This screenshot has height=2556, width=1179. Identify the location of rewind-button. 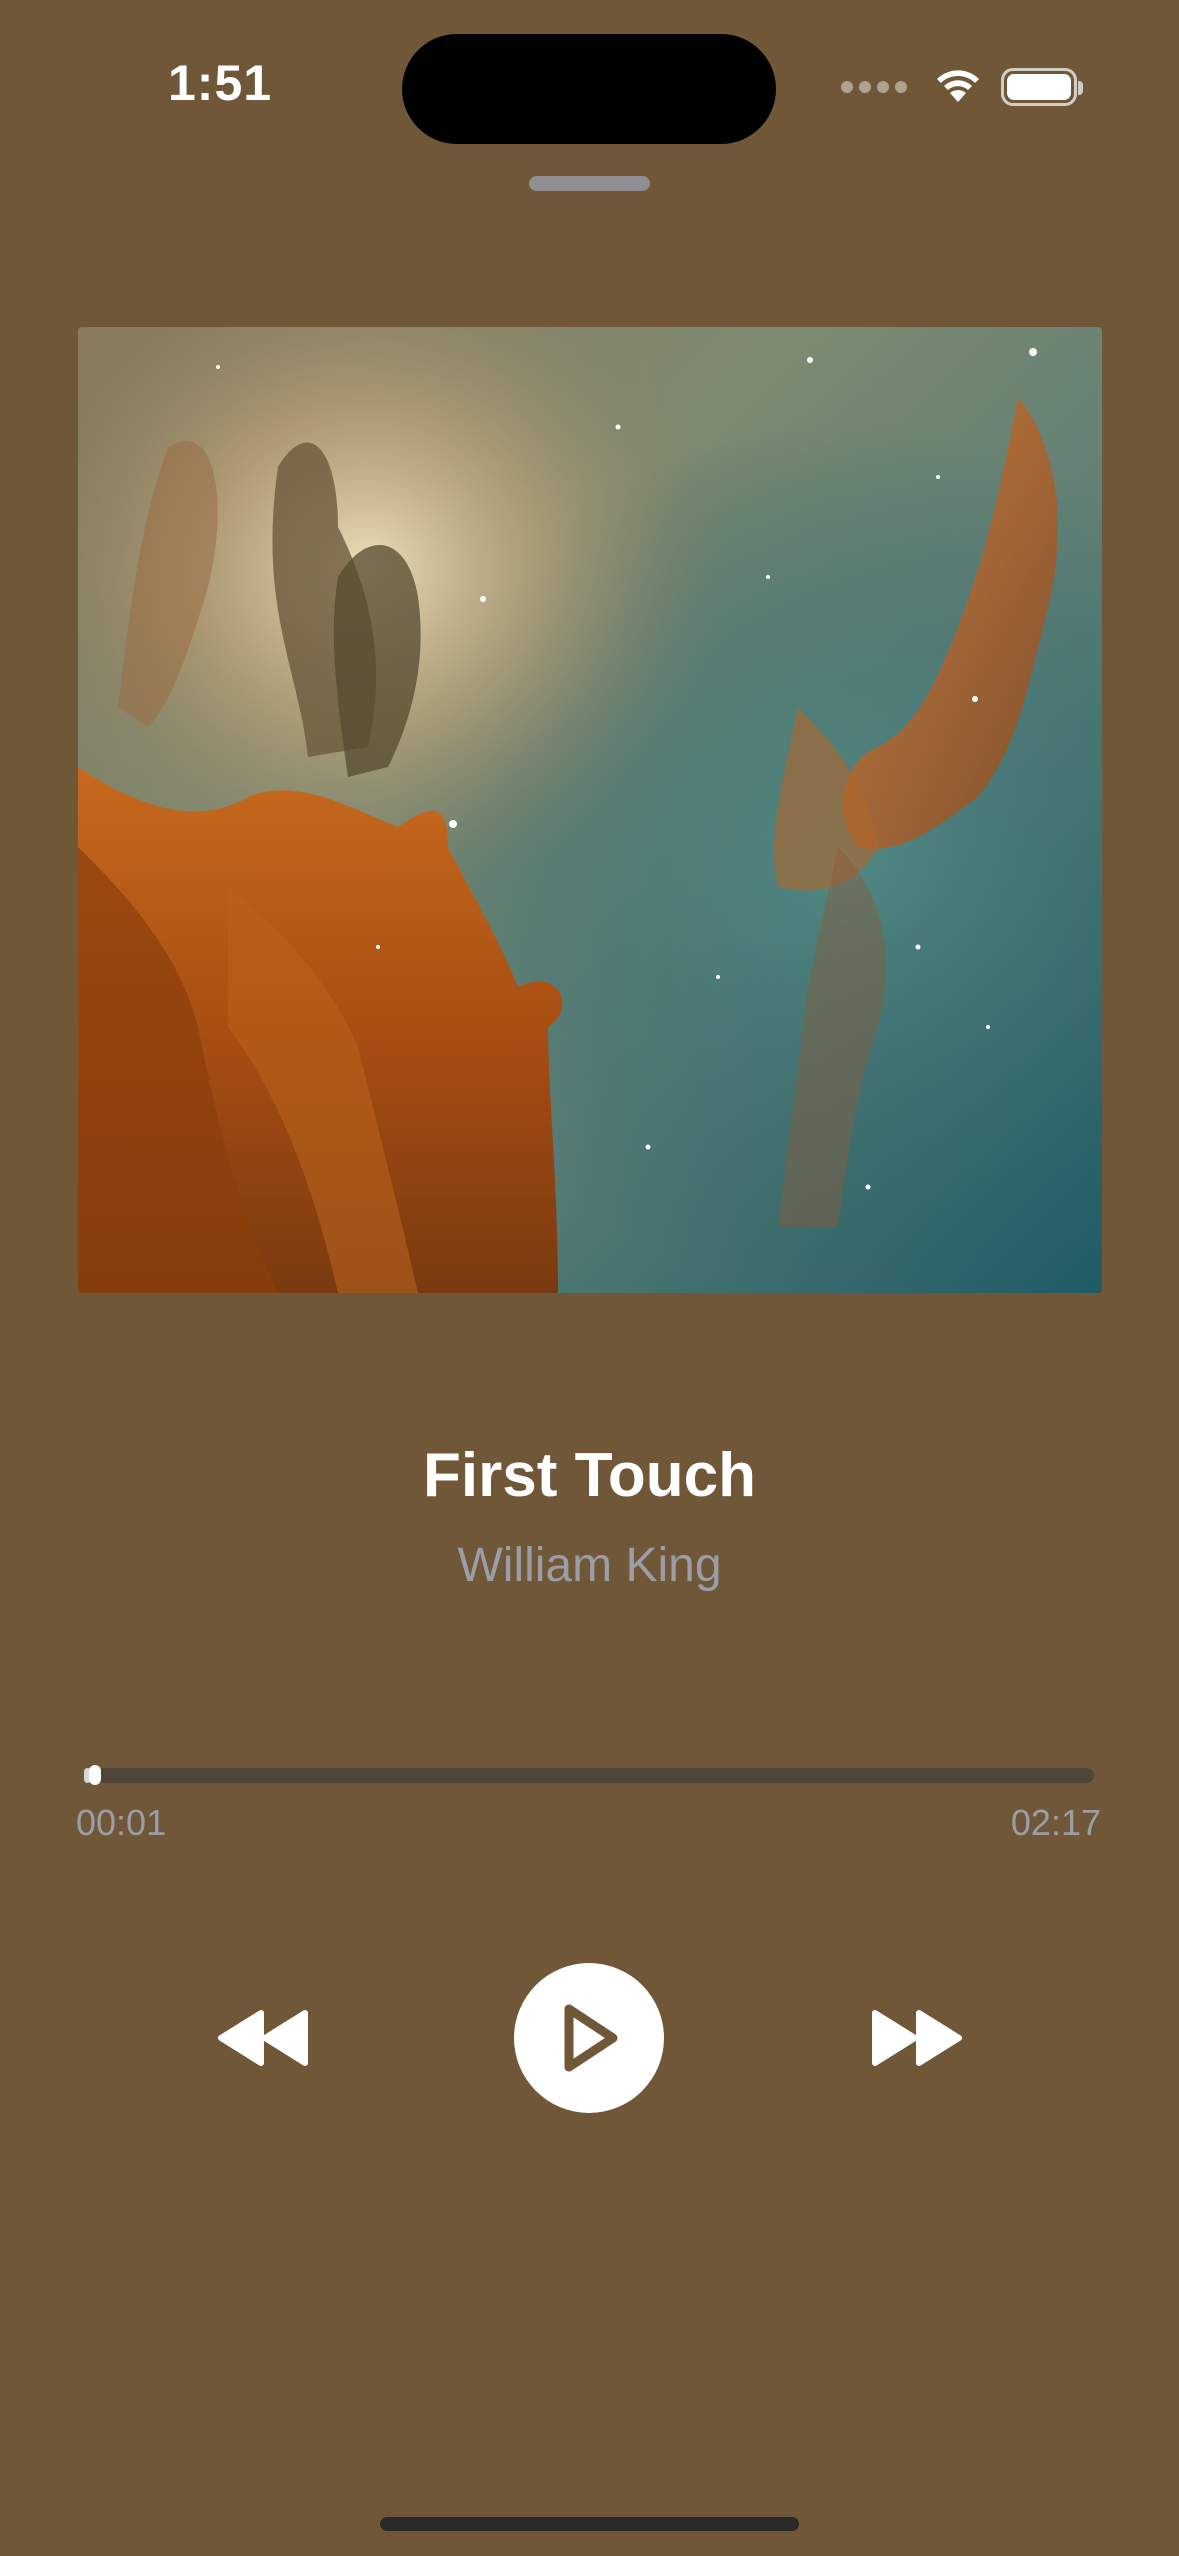
(263, 2038).